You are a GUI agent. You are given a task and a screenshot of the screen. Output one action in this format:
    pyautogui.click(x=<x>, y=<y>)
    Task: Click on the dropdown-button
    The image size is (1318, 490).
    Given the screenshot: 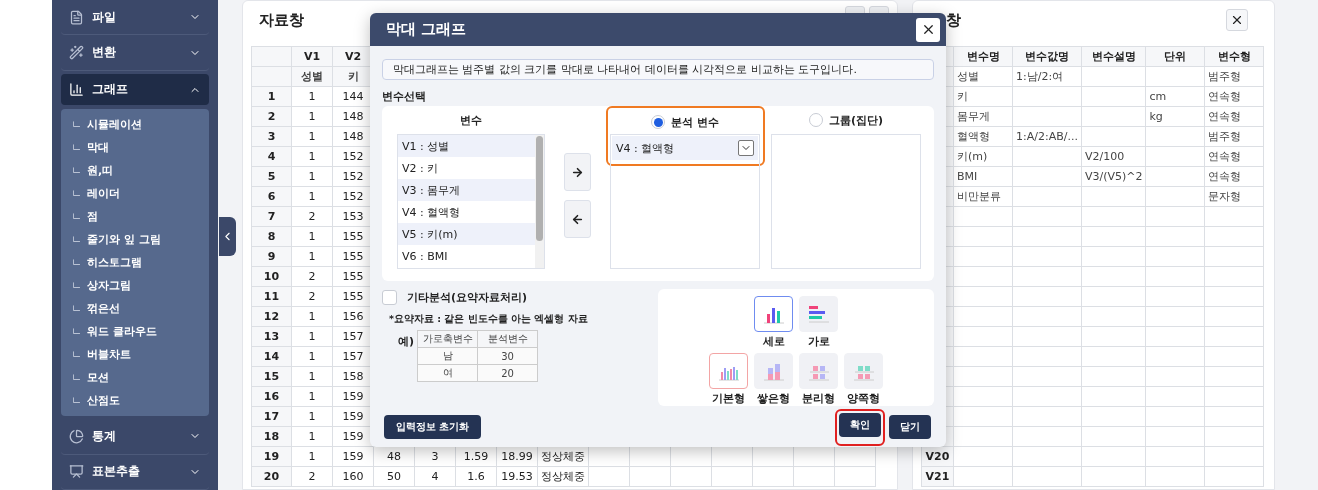 What is the action you would take?
    pyautogui.click(x=746, y=148)
    